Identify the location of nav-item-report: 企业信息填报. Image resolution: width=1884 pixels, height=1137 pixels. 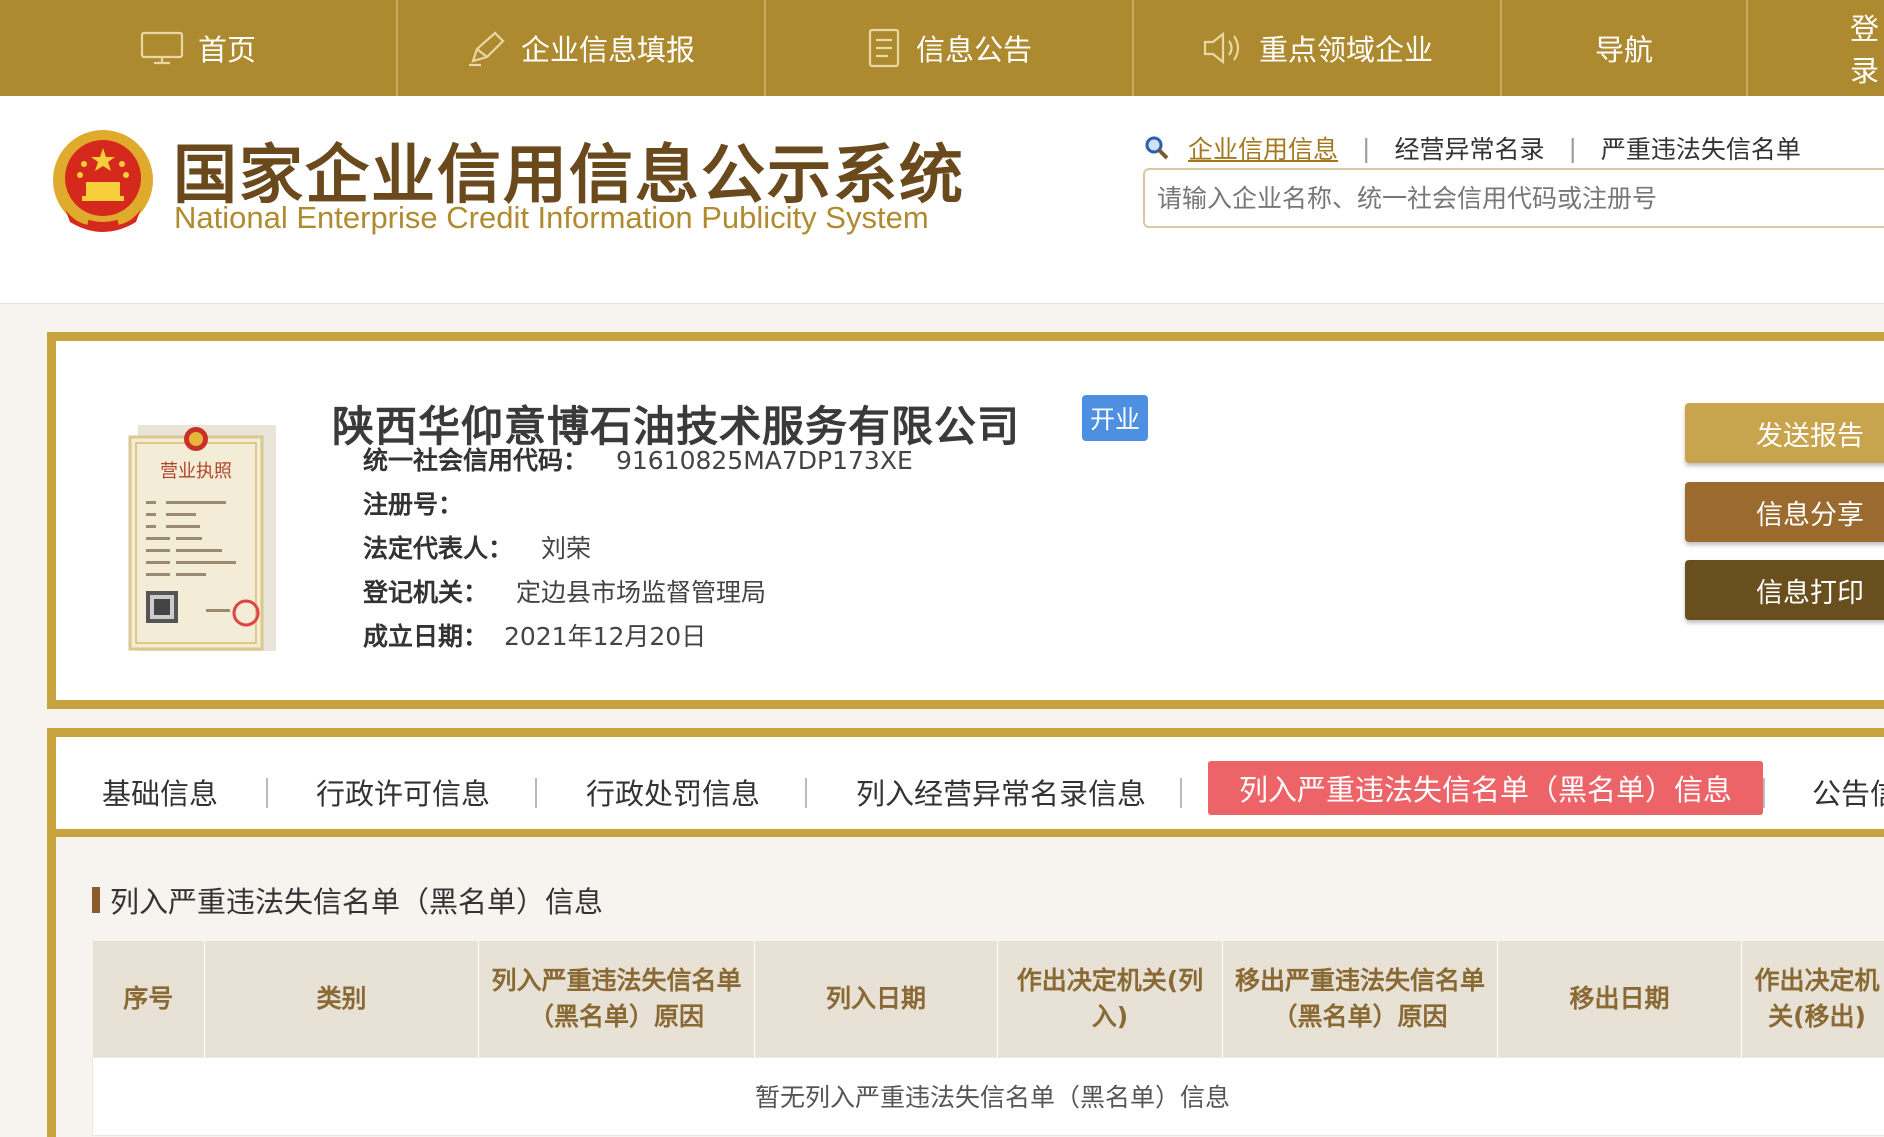
(582, 48).